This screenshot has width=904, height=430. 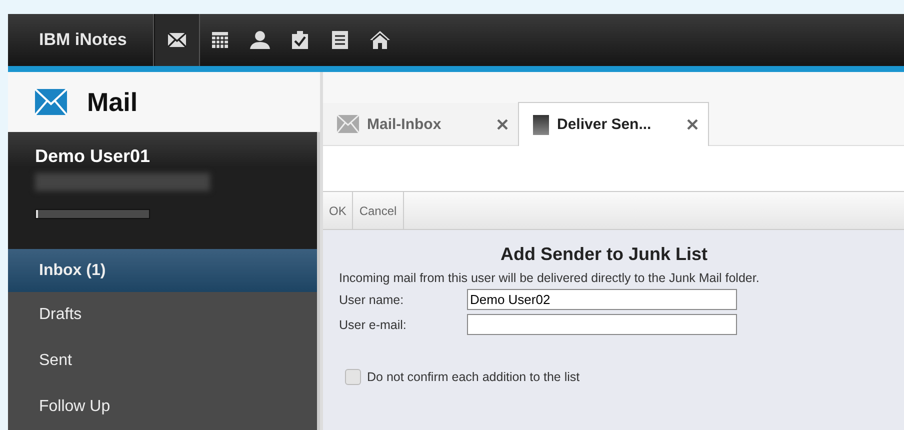 What do you see at coordinates (373, 325) in the screenshot?
I see `field-label: User e-mail:` at bounding box center [373, 325].